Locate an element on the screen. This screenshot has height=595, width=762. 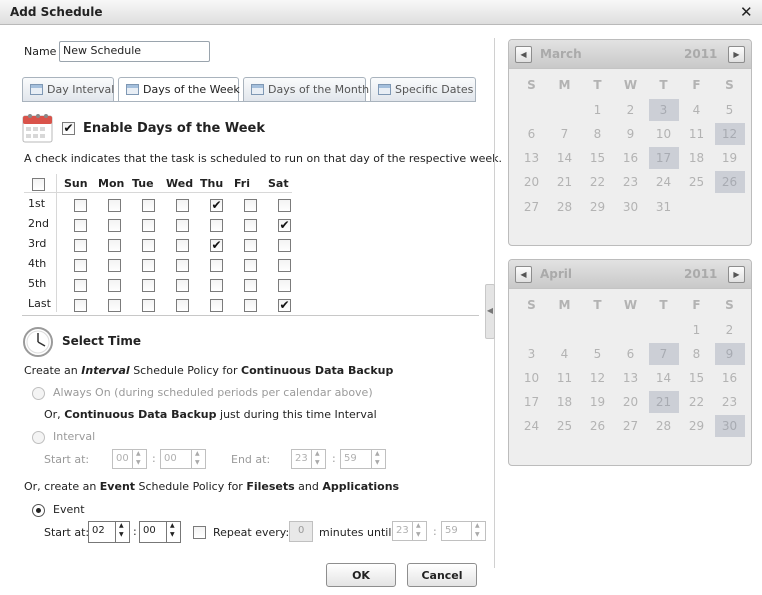
day-checkbox-3rd-thu is located at coordinates (216, 245).